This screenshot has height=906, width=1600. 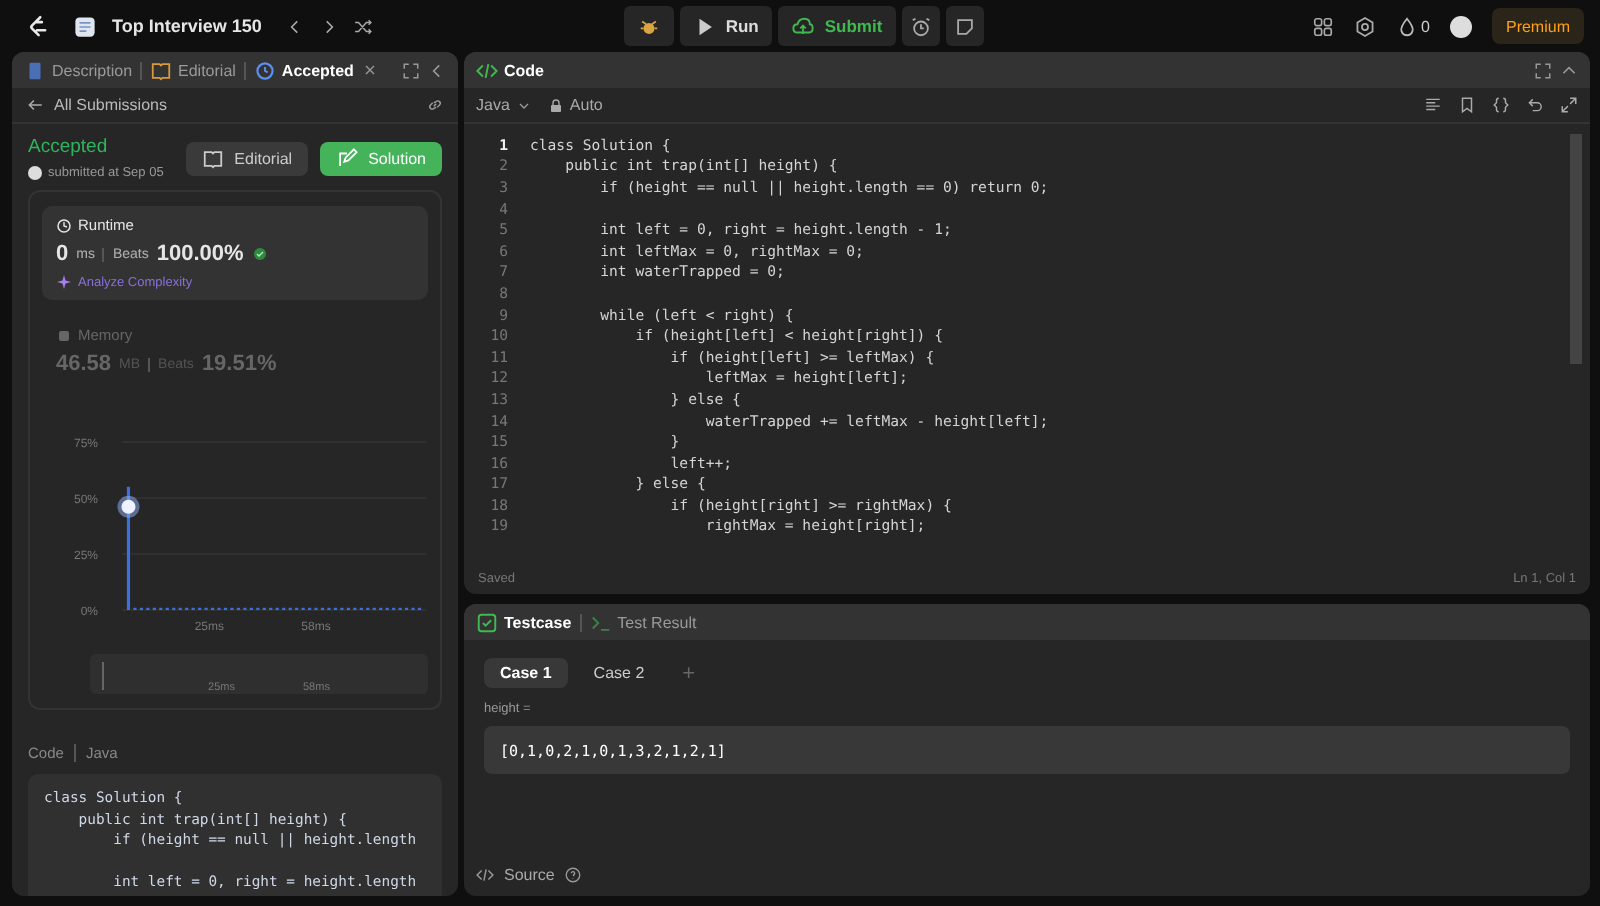 What do you see at coordinates (643, 622) in the screenshot?
I see `panel-tab: Test Result` at bounding box center [643, 622].